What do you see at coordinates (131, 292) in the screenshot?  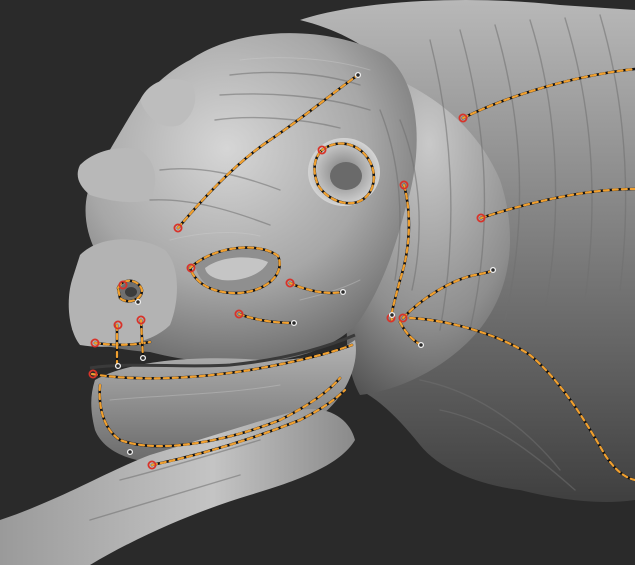 I see `creature-nostril-inner` at bounding box center [131, 292].